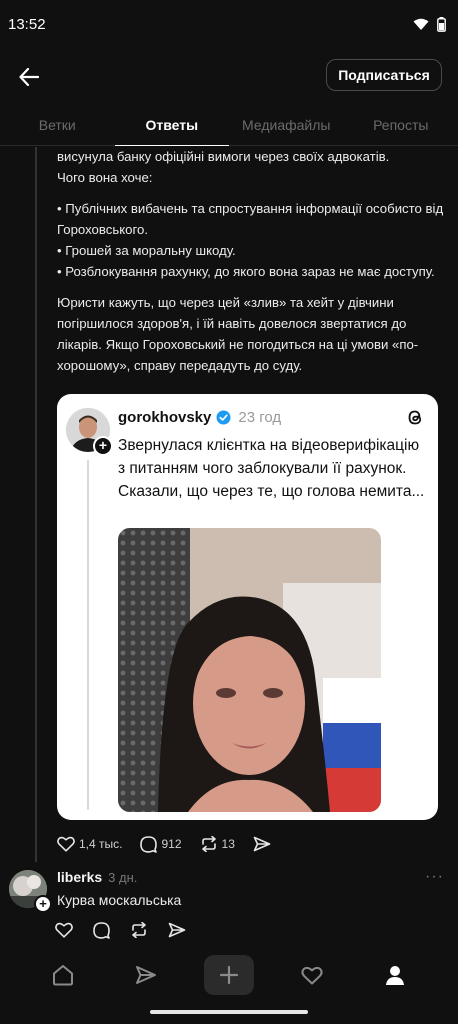 The width and height of the screenshot is (458, 1024). Describe the element at coordinates (119, 900) in the screenshot. I see `reply-text: Курва москальська` at that location.